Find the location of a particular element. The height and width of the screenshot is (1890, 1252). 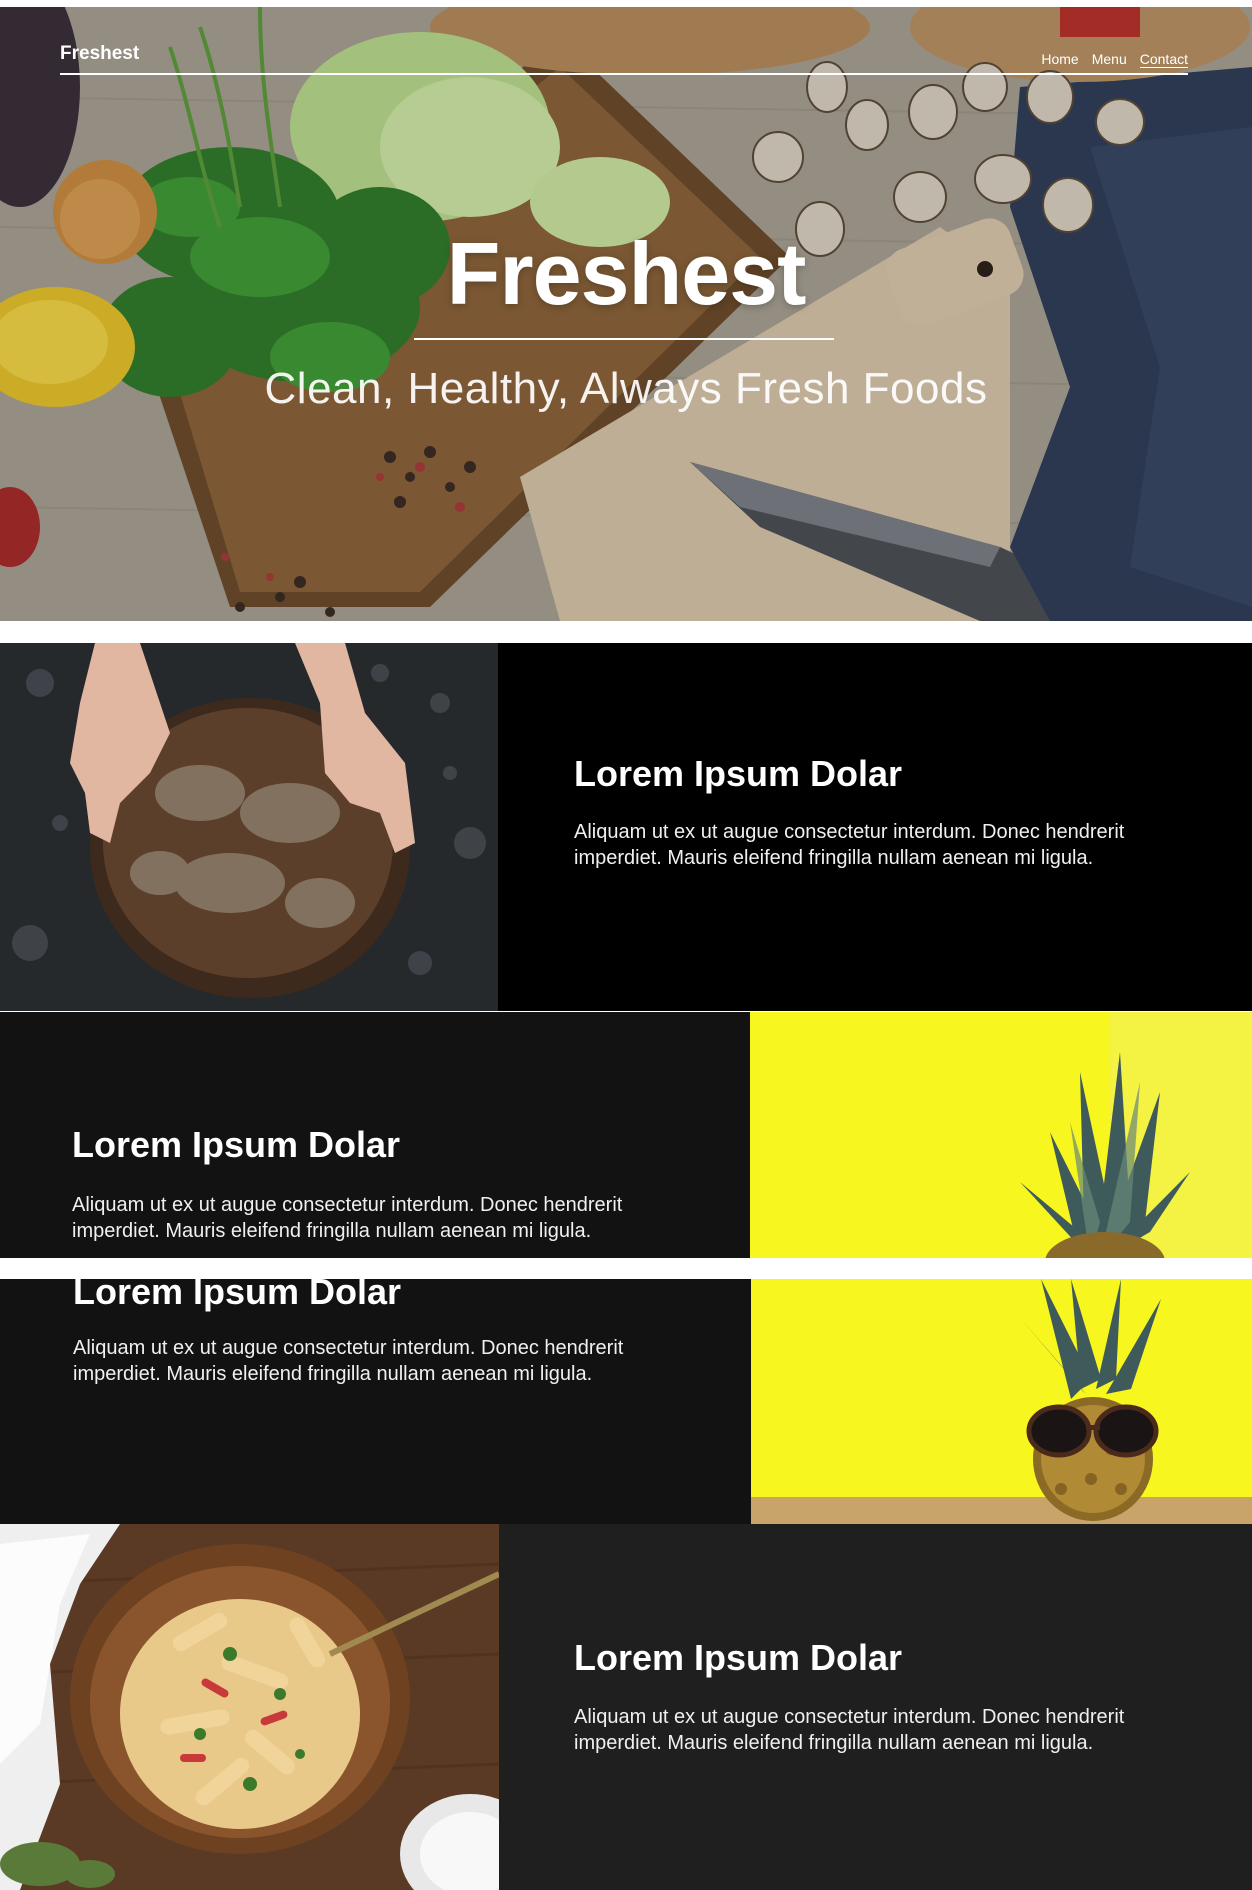

hero-divider is located at coordinates (624, 339).